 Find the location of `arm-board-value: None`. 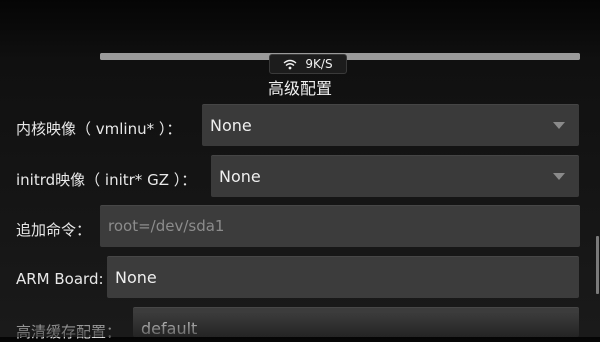

arm-board-value: None is located at coordinates (136, 277).